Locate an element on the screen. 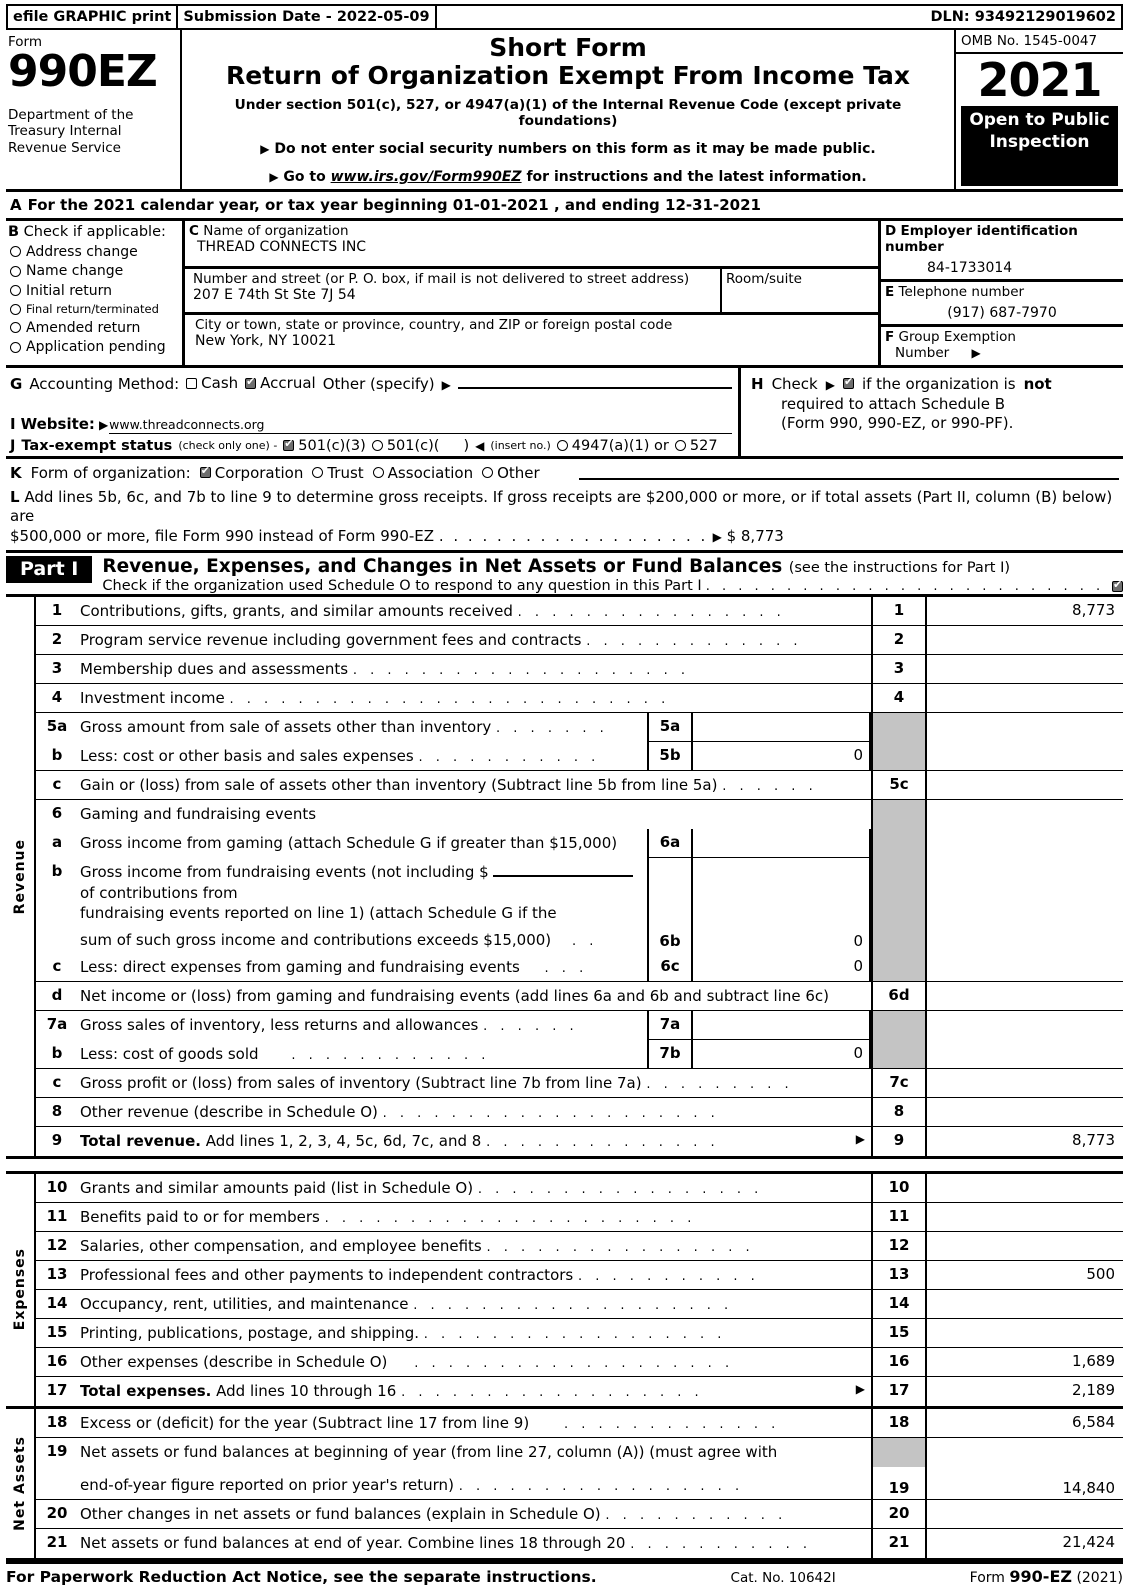 The image size is (1129, 1586). row-amount: 14,840 is located at coordinates (1025, 1483).